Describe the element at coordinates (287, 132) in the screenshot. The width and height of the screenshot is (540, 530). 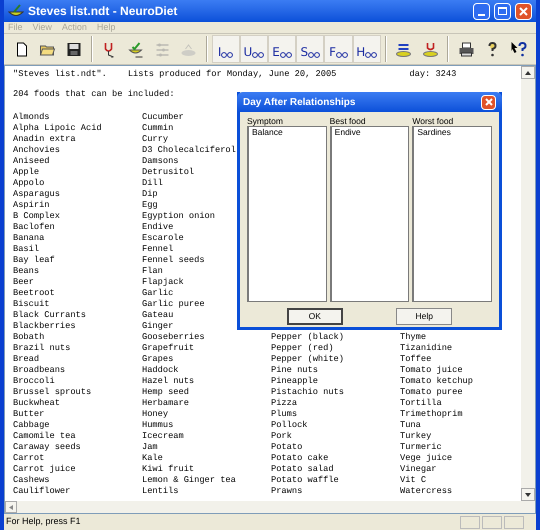
I see `list-item: Balance` at that location.